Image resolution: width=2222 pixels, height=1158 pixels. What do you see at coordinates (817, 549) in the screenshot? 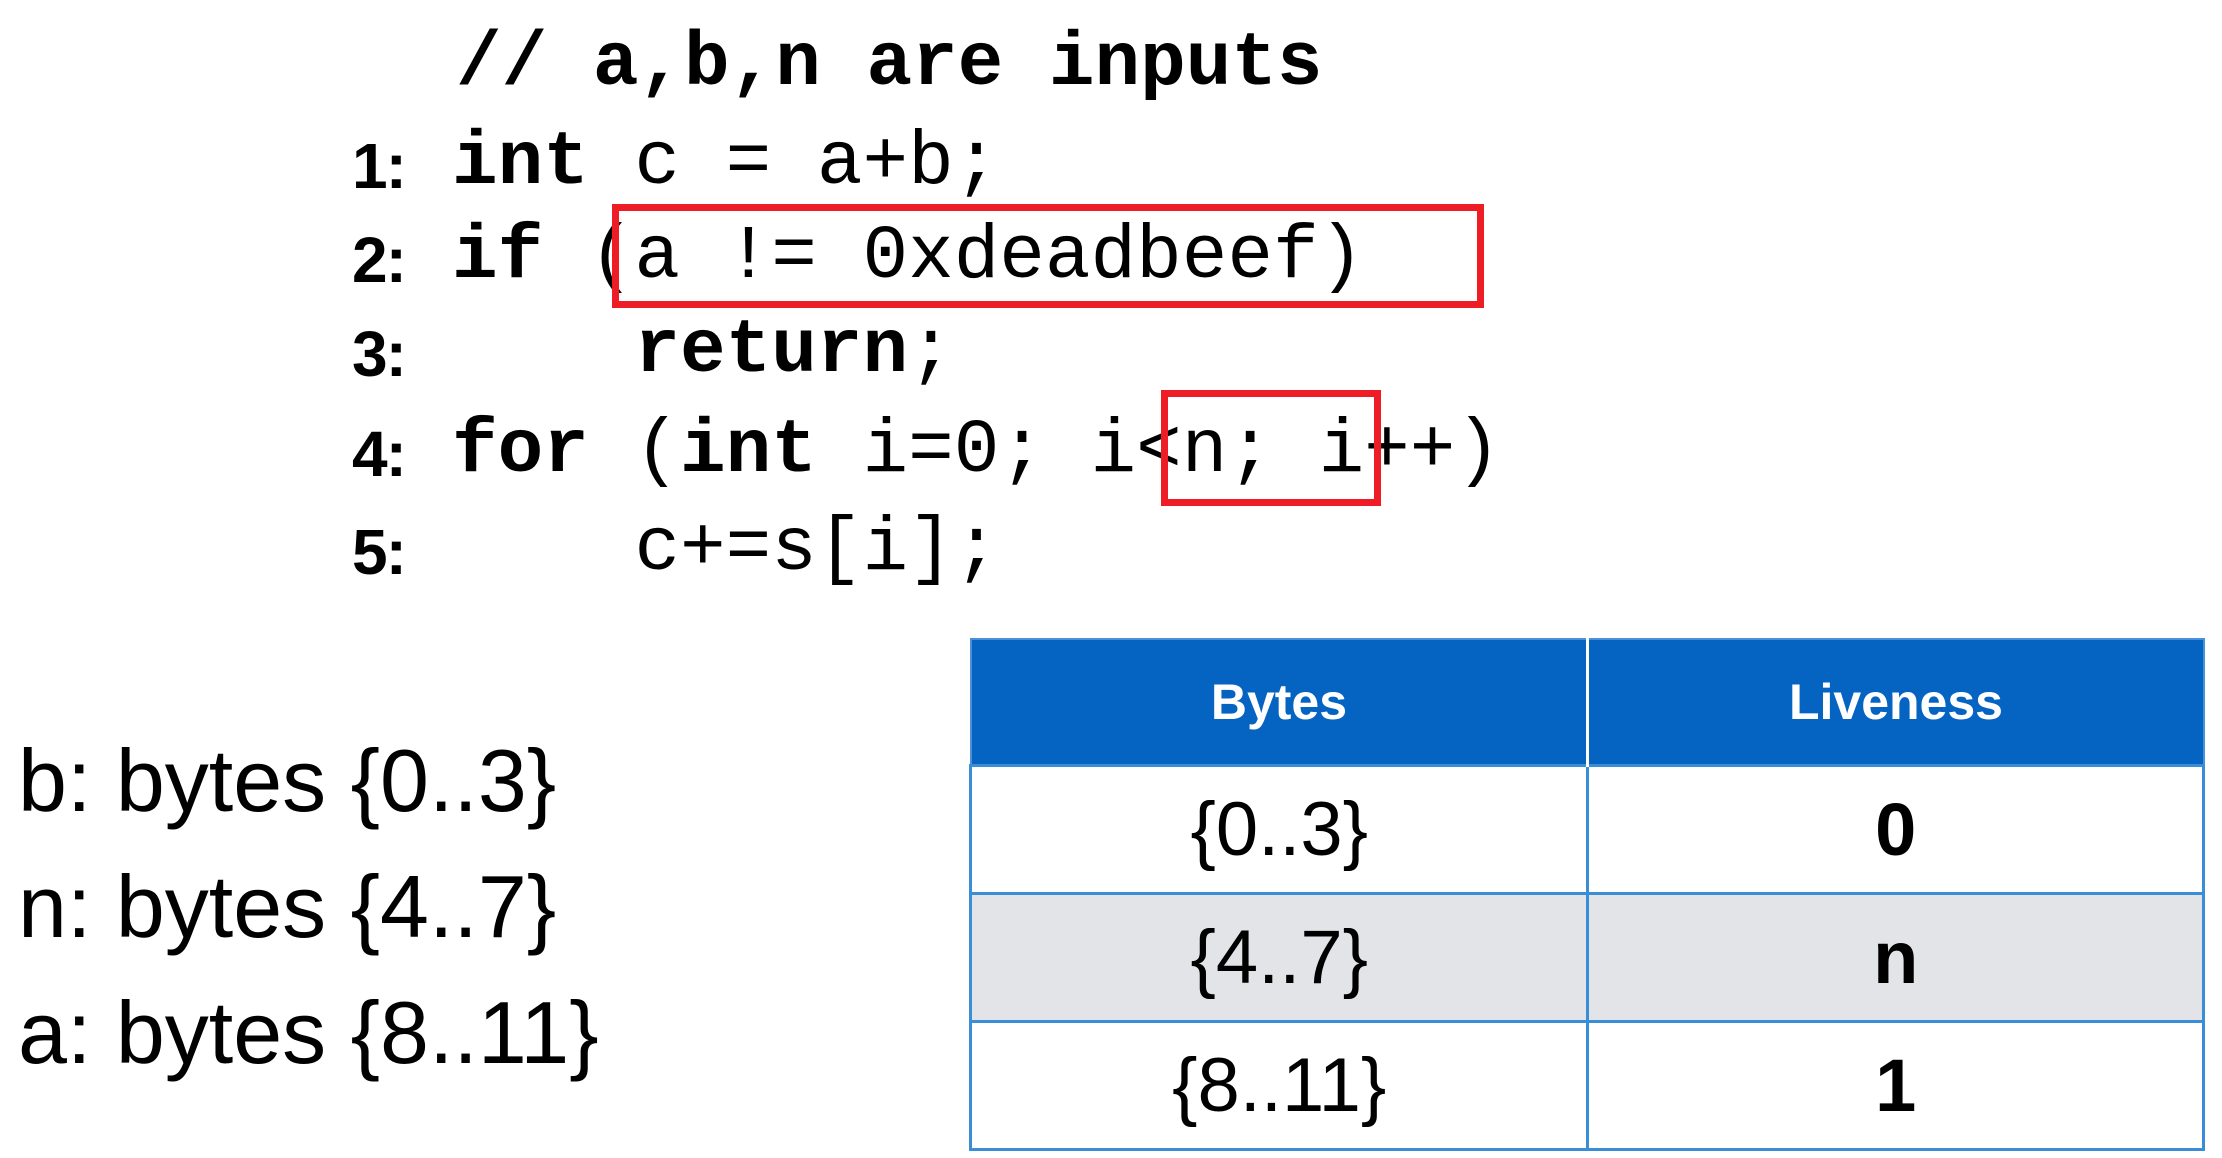
I see `code-fragment: c+=s[i];` at bounding box center [817, 549].